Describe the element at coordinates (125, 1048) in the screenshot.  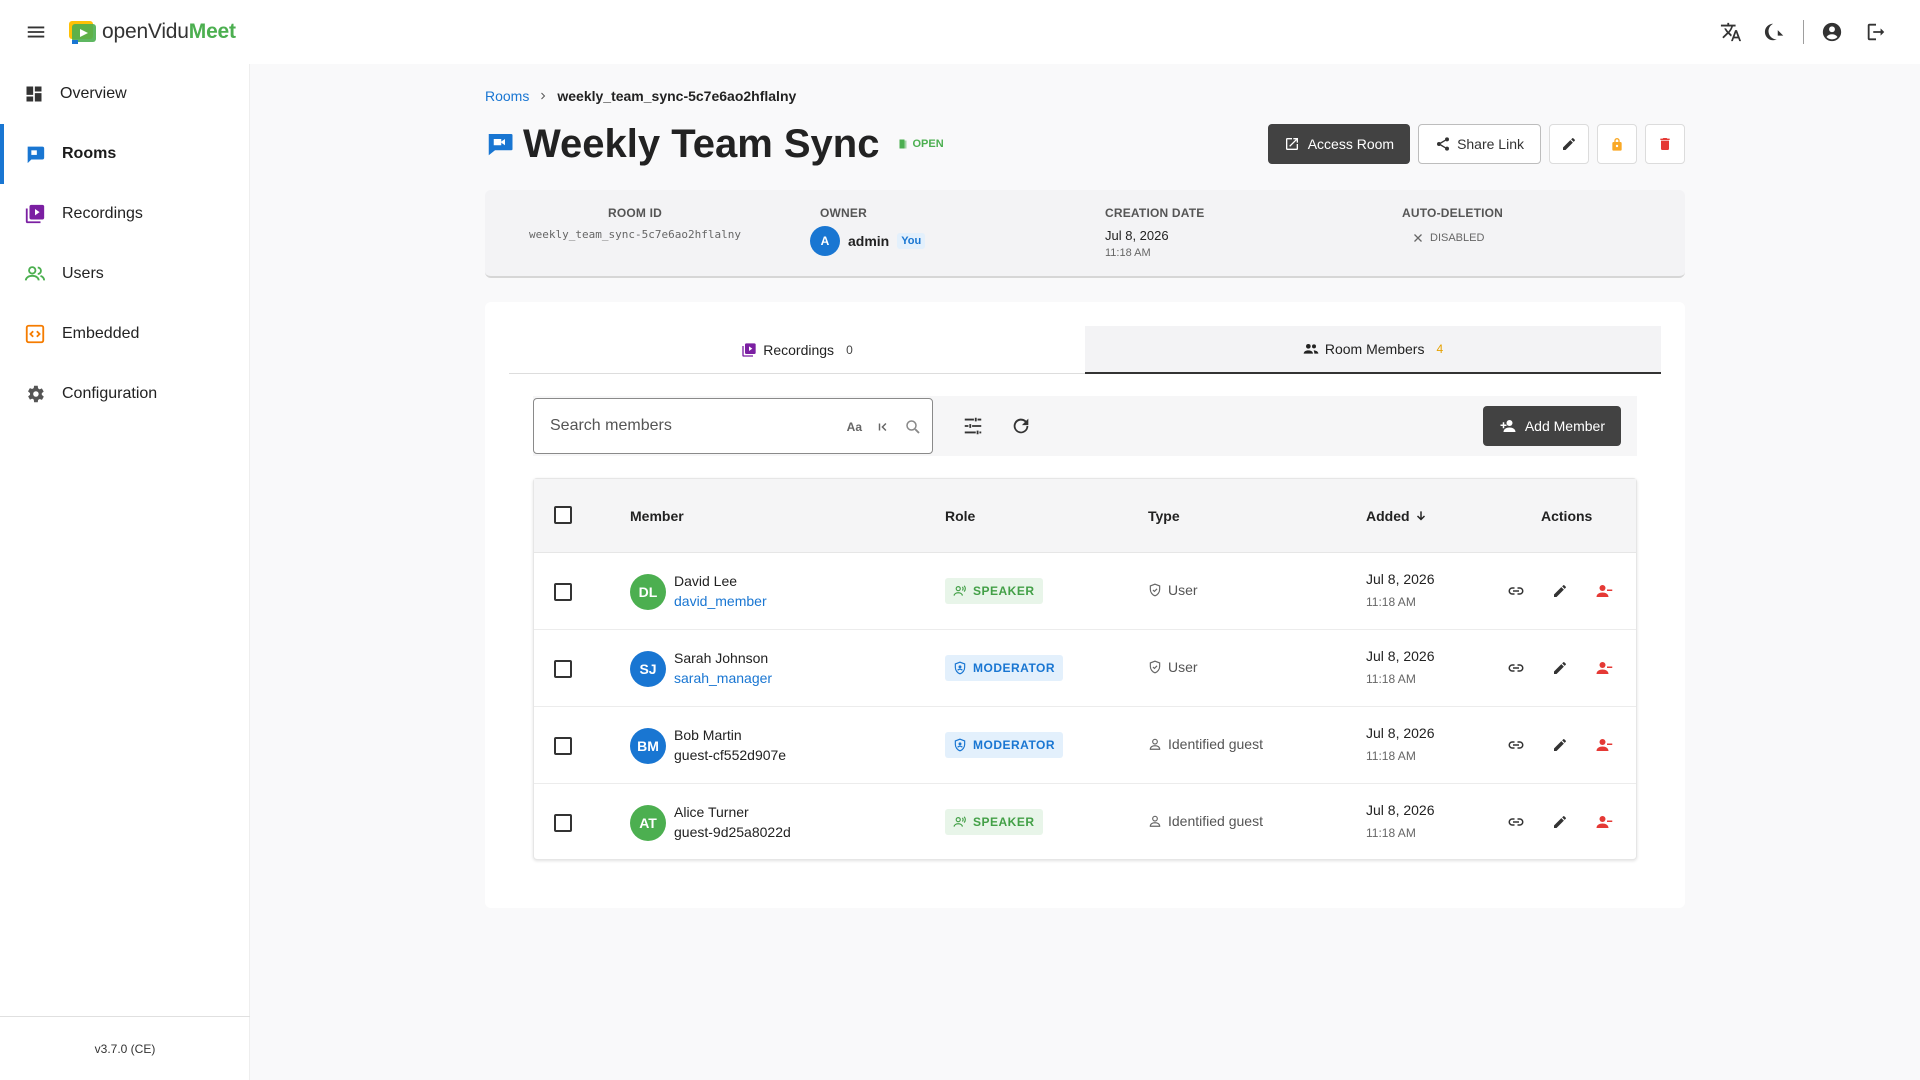
I see `app-version: v3.7.0 (CE)` at that location.